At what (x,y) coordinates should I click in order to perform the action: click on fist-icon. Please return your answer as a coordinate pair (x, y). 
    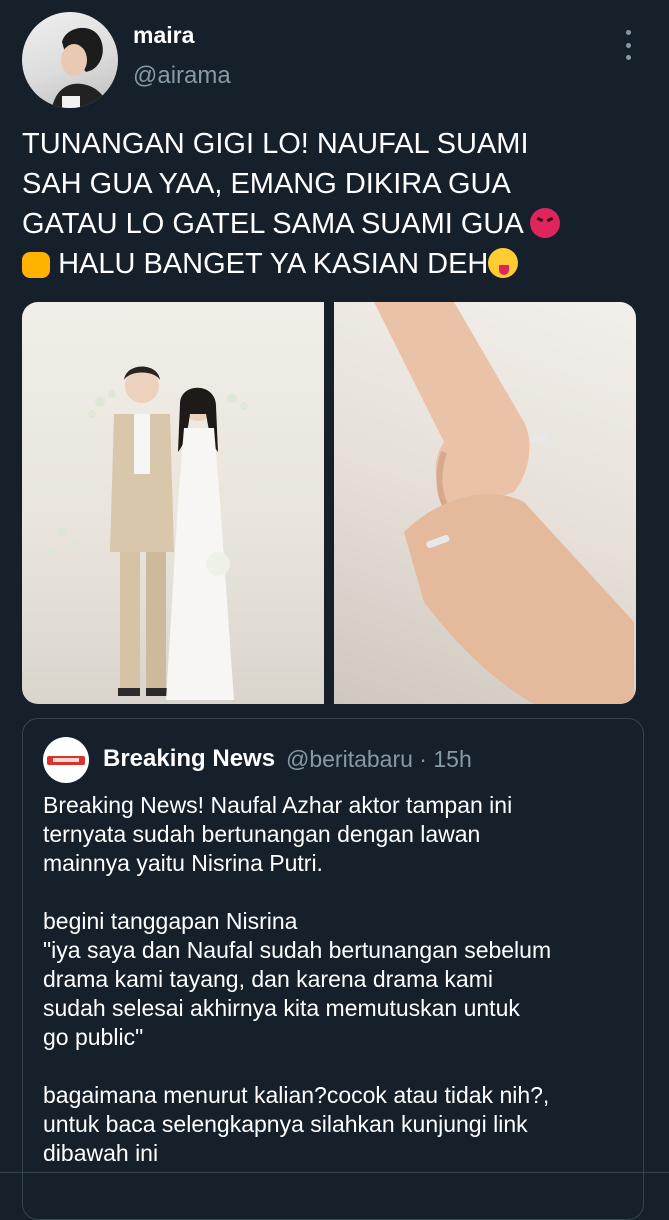
    Looking at the image, I should click on (36, 265).